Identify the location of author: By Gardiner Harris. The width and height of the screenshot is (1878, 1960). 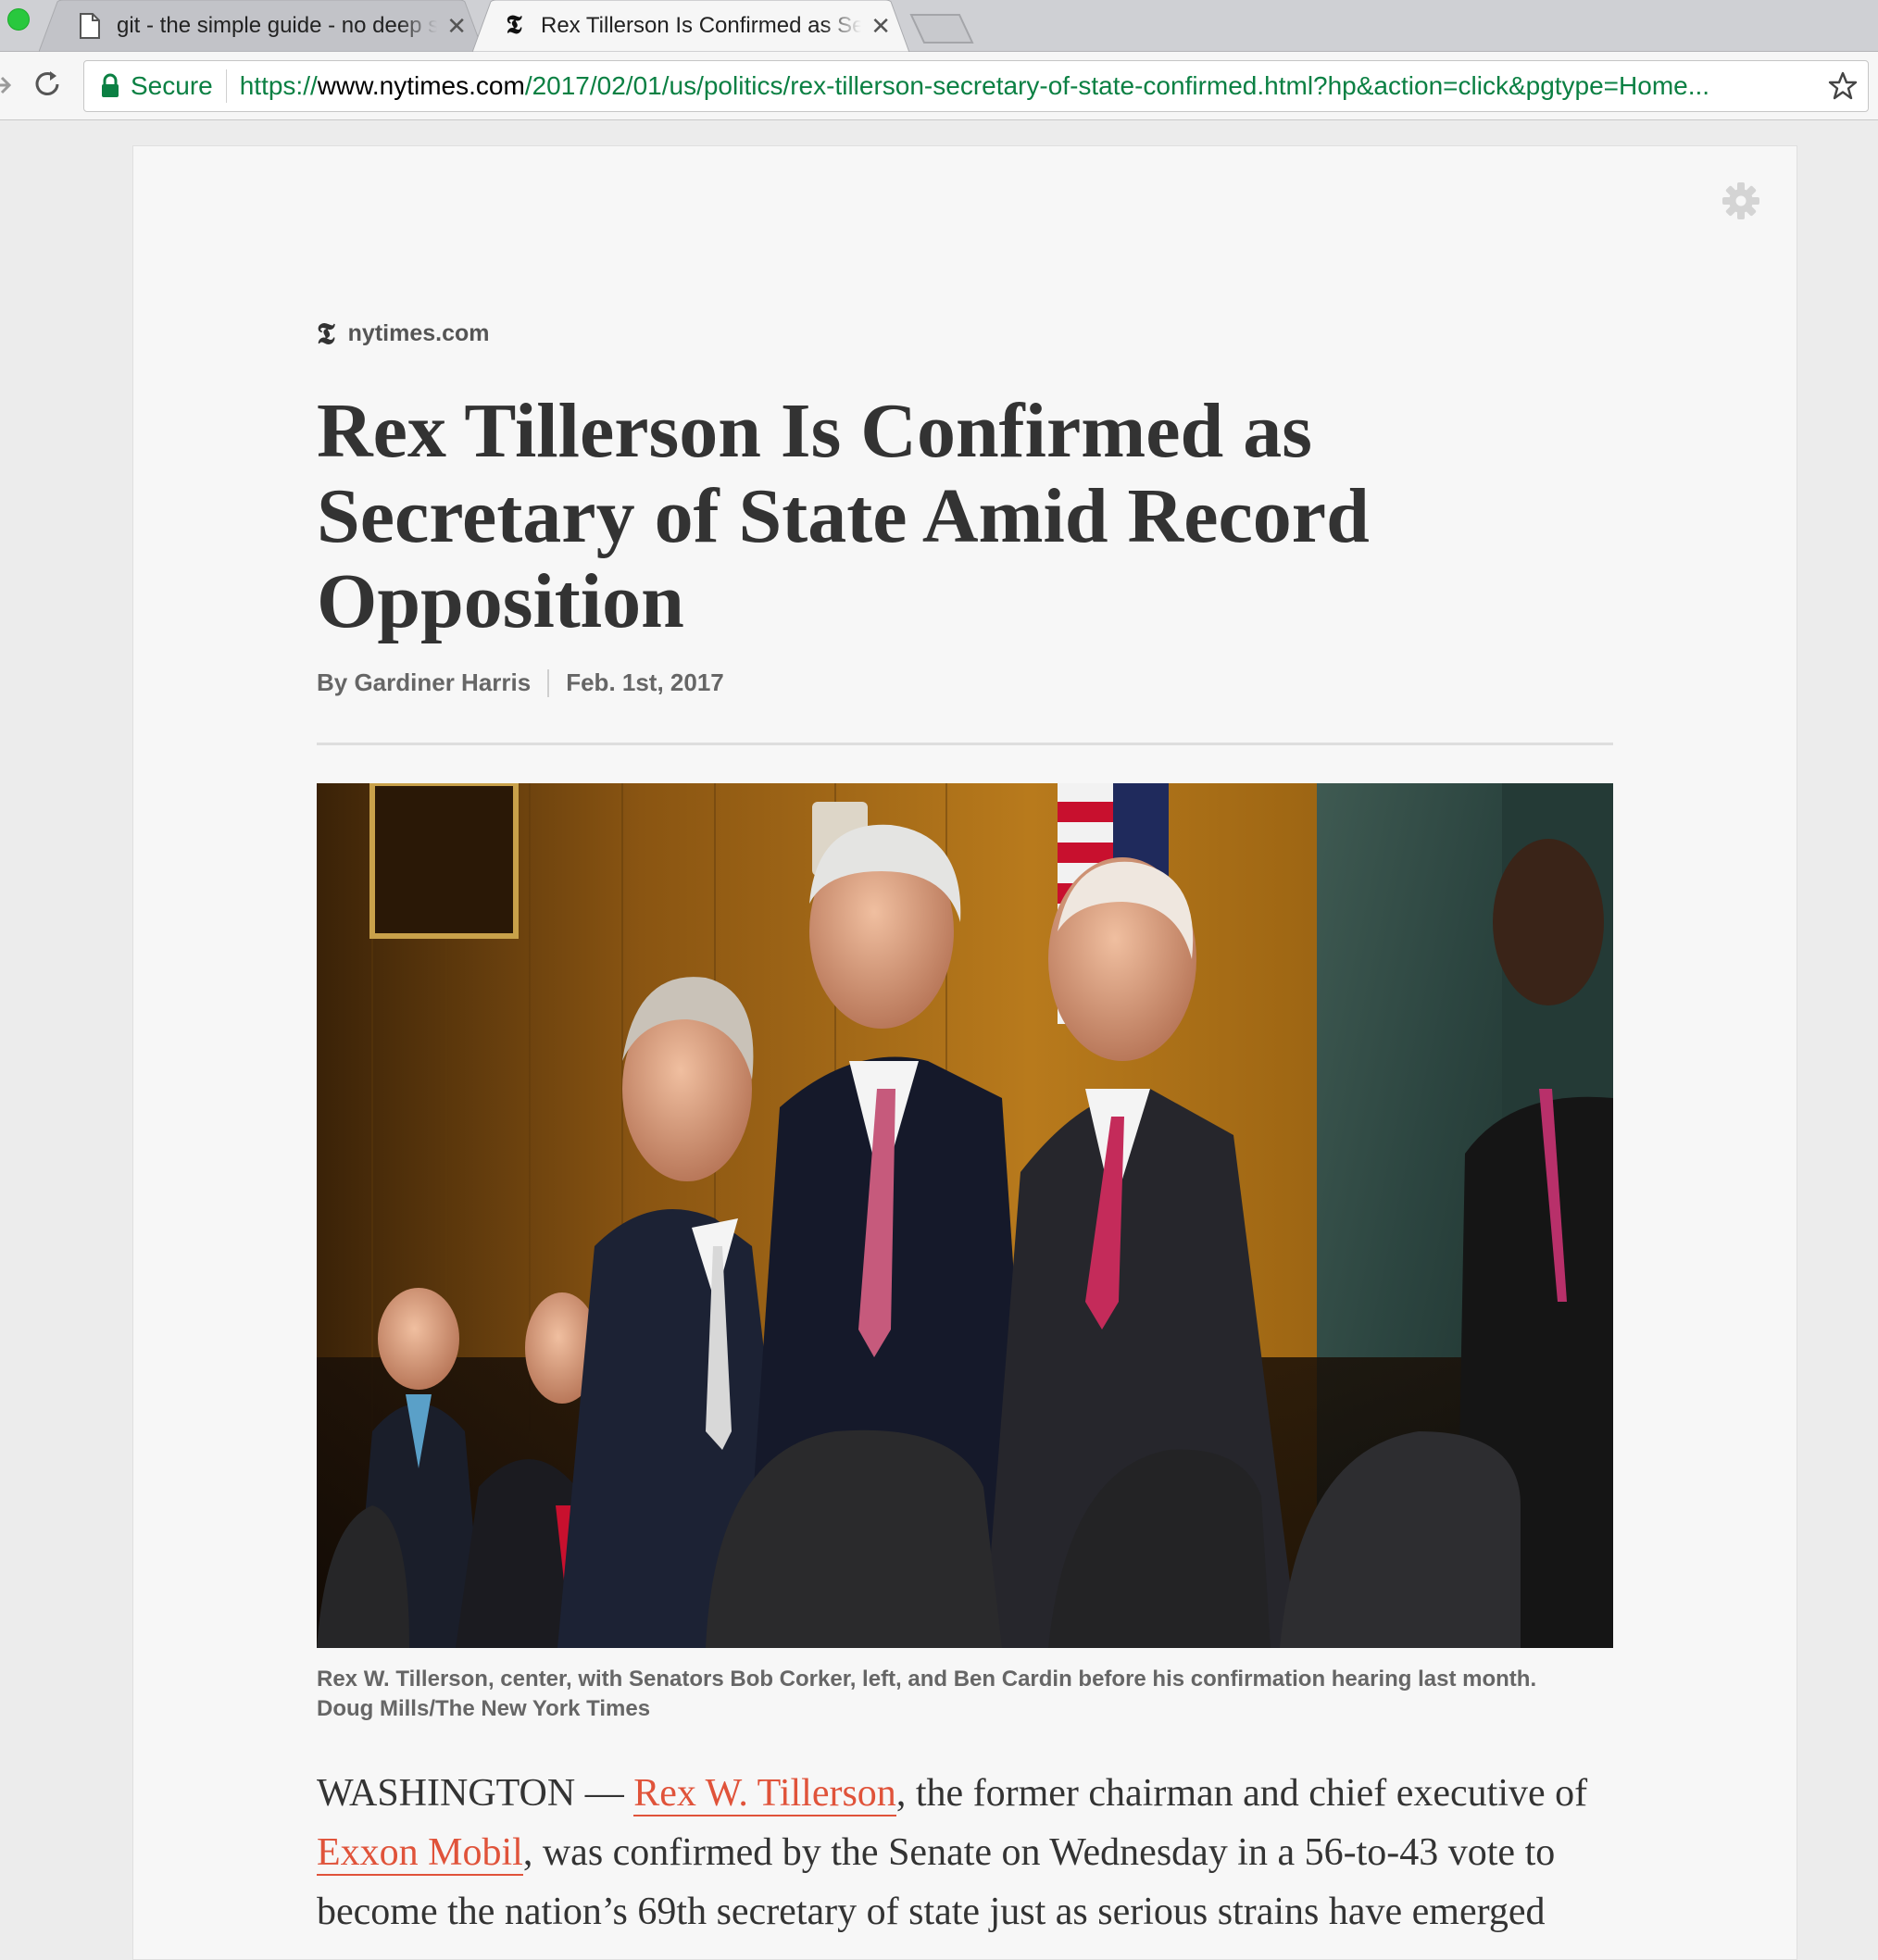
(424, 682).